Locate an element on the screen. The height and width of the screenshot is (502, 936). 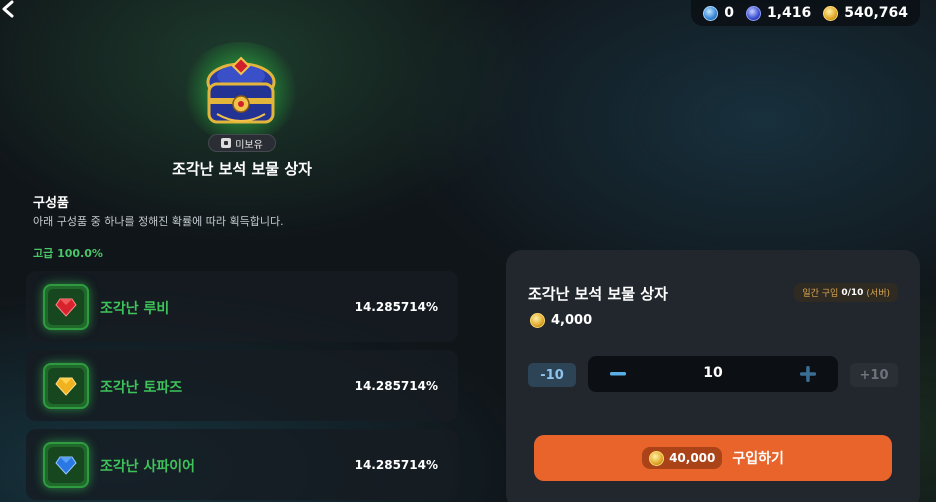
component-item-ruby: 조각난 루비 14.285714% is located at coordinates (242, 306).